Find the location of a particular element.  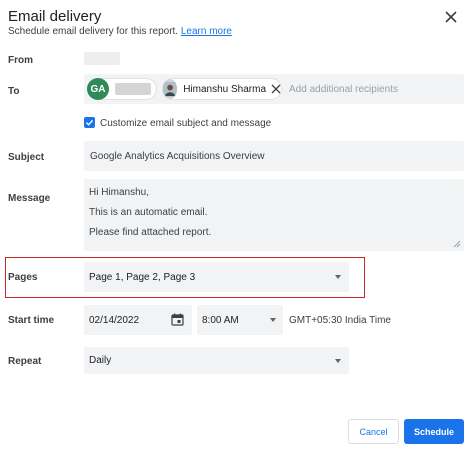

recipient-name: Himanshu Sharma is located at coordinates (224, 89).